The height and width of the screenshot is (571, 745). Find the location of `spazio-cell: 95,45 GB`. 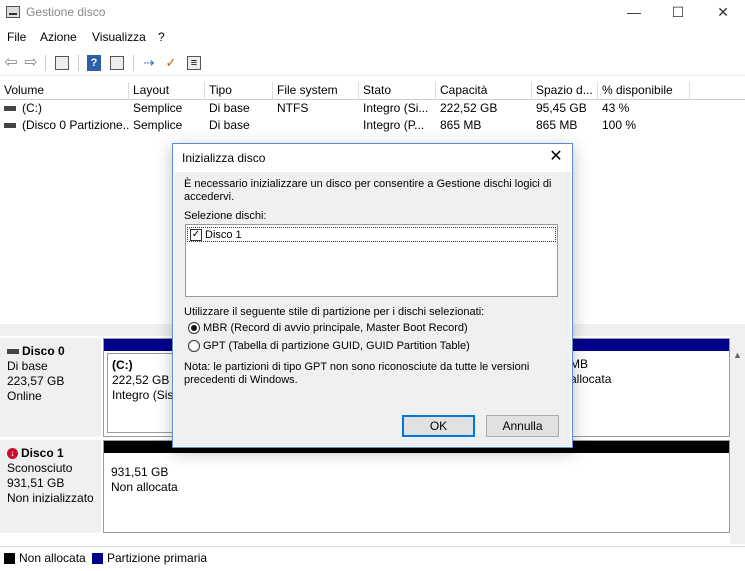

spazio-cell: 95,45 GB is located at coordinates (561, 108).